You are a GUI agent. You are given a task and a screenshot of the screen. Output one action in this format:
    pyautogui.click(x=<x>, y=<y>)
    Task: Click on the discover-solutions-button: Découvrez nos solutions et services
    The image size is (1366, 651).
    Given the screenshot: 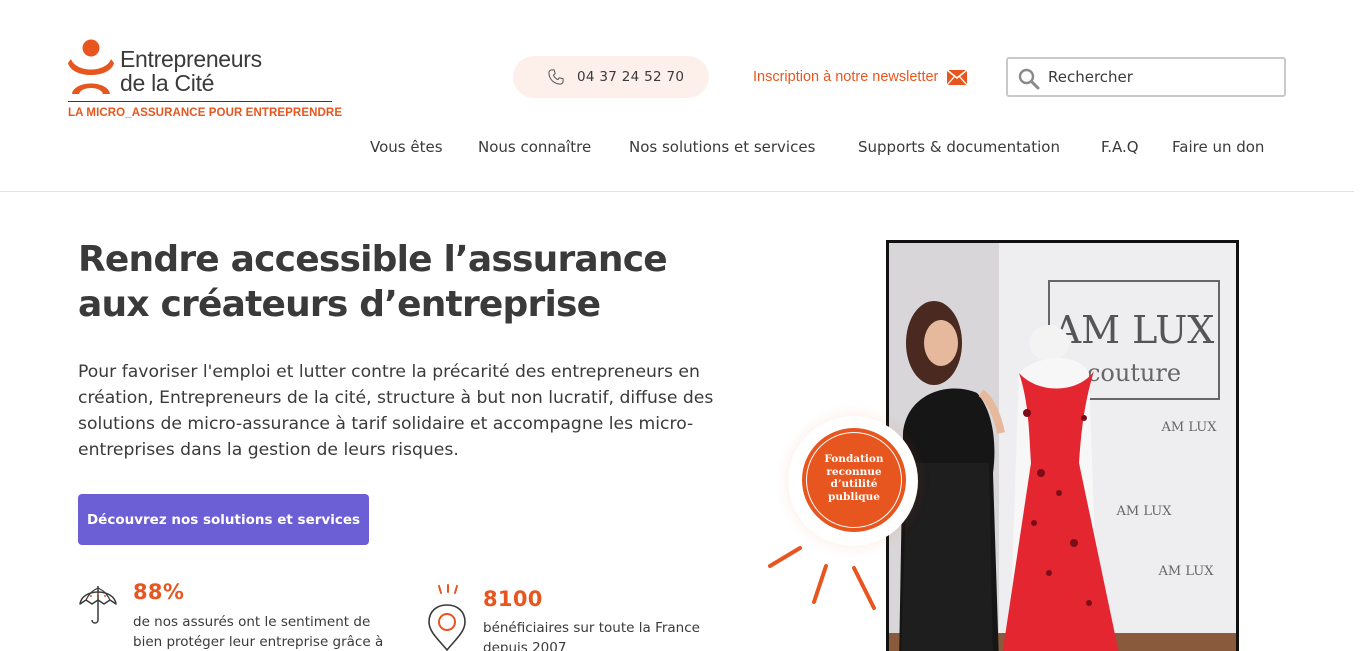 What is the action you would take?
    pyautogui.click(x=223, y=519)
    